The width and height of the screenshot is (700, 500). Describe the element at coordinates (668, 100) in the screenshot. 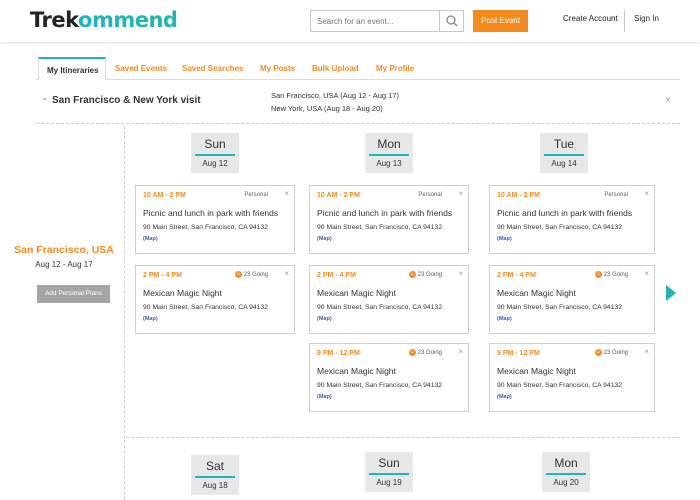

I see `trip-close-icon: ×` at that location.